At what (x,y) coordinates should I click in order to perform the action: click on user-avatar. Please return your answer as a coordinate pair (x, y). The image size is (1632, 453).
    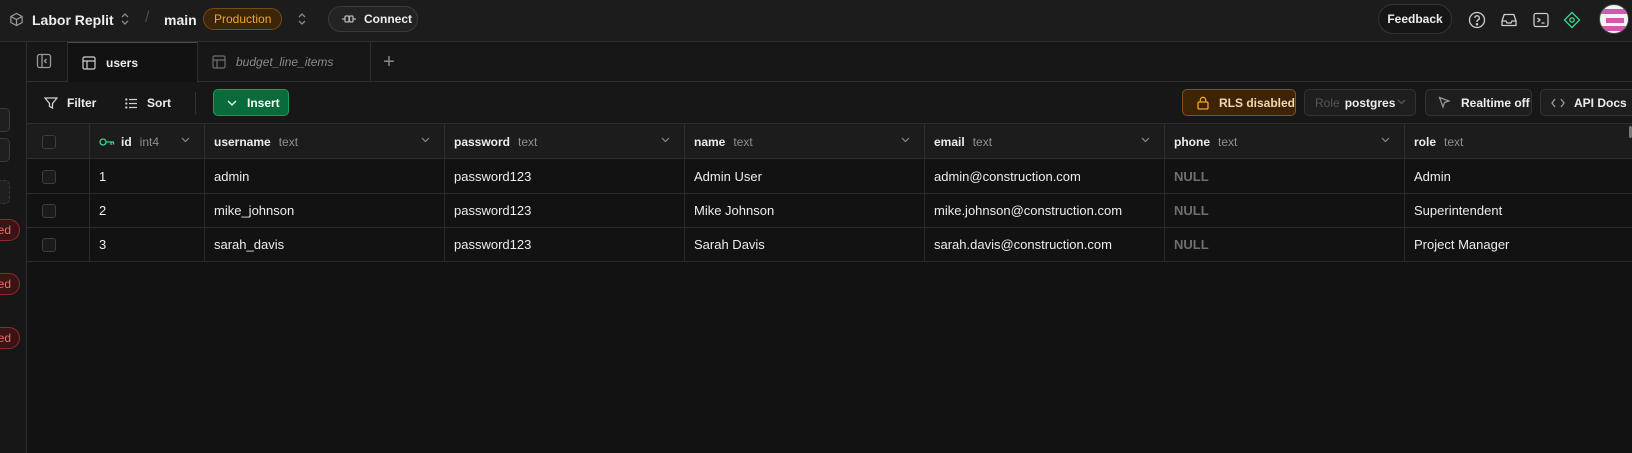
    Looking at the image, I should click on (1614, 19).